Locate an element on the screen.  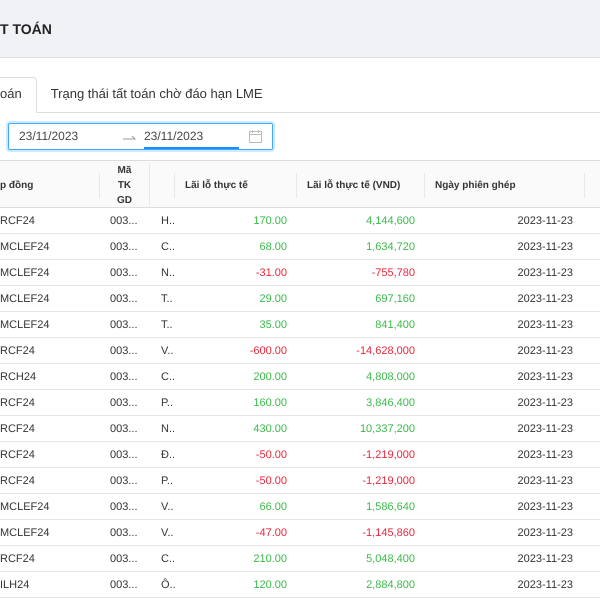
table-cell-text: 1,586,640 is located at coordinates (390, 507).